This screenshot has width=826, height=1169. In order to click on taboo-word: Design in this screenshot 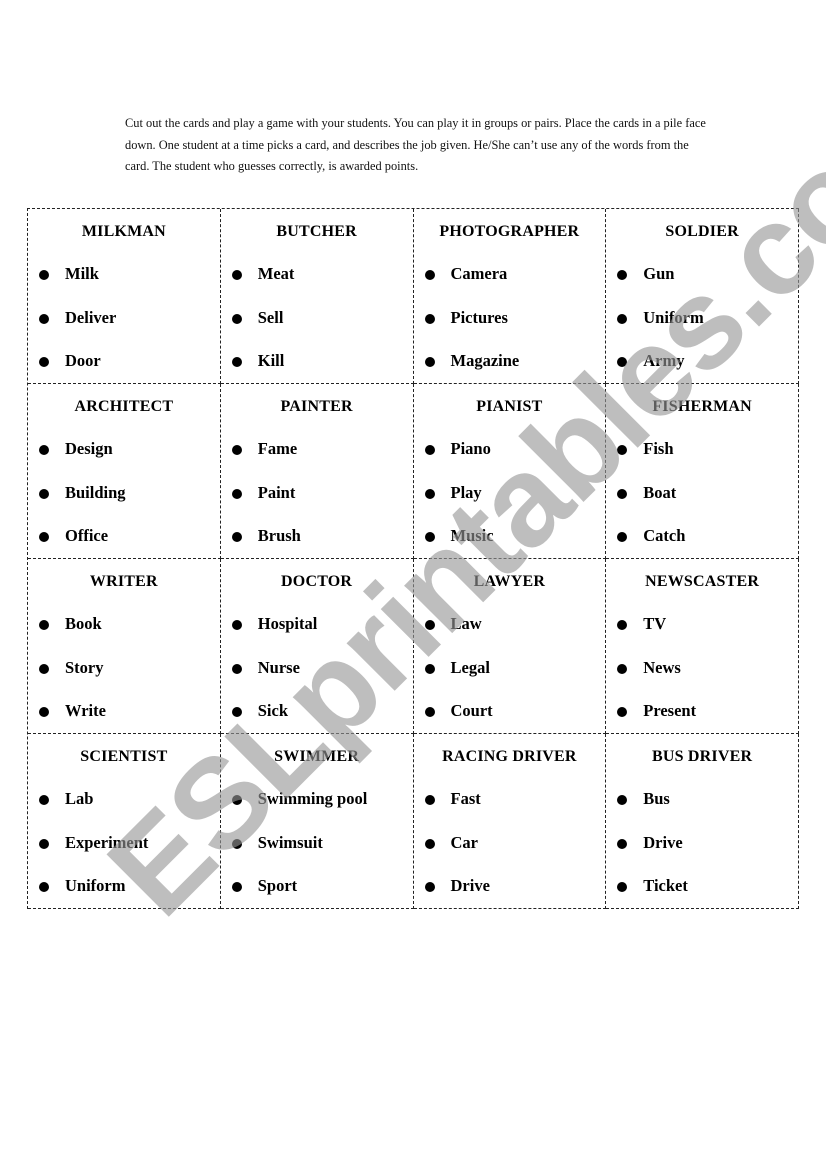, I will do `click(89, 448)`.